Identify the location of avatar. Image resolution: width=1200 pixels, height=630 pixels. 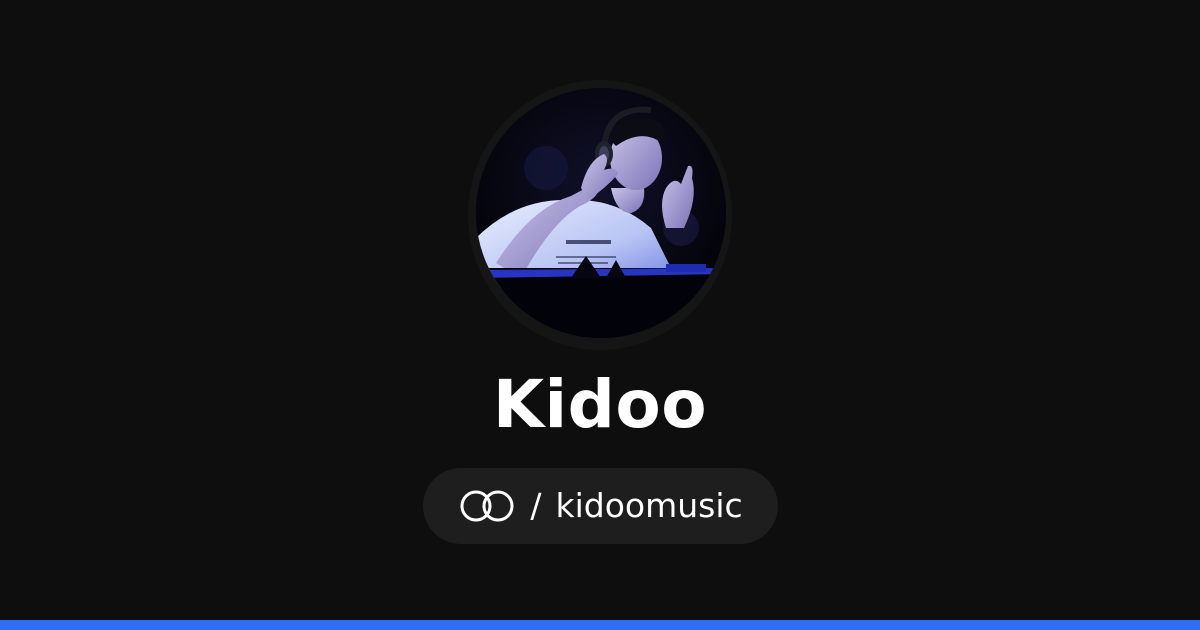
(601, 213).